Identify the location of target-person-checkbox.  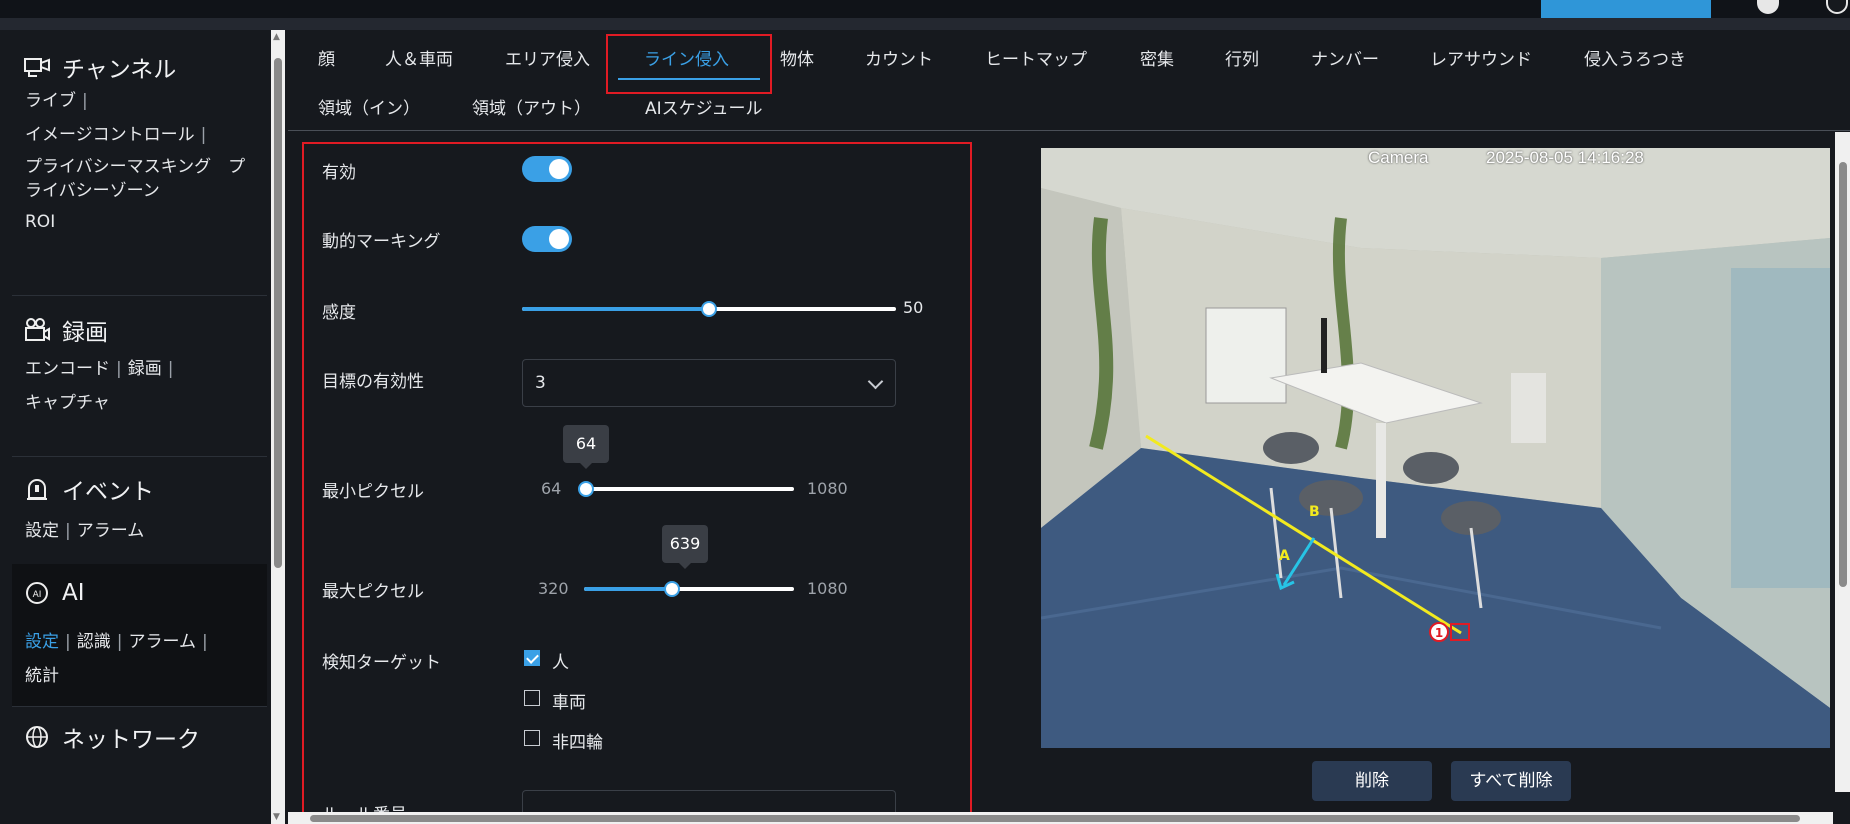
(532, 658).